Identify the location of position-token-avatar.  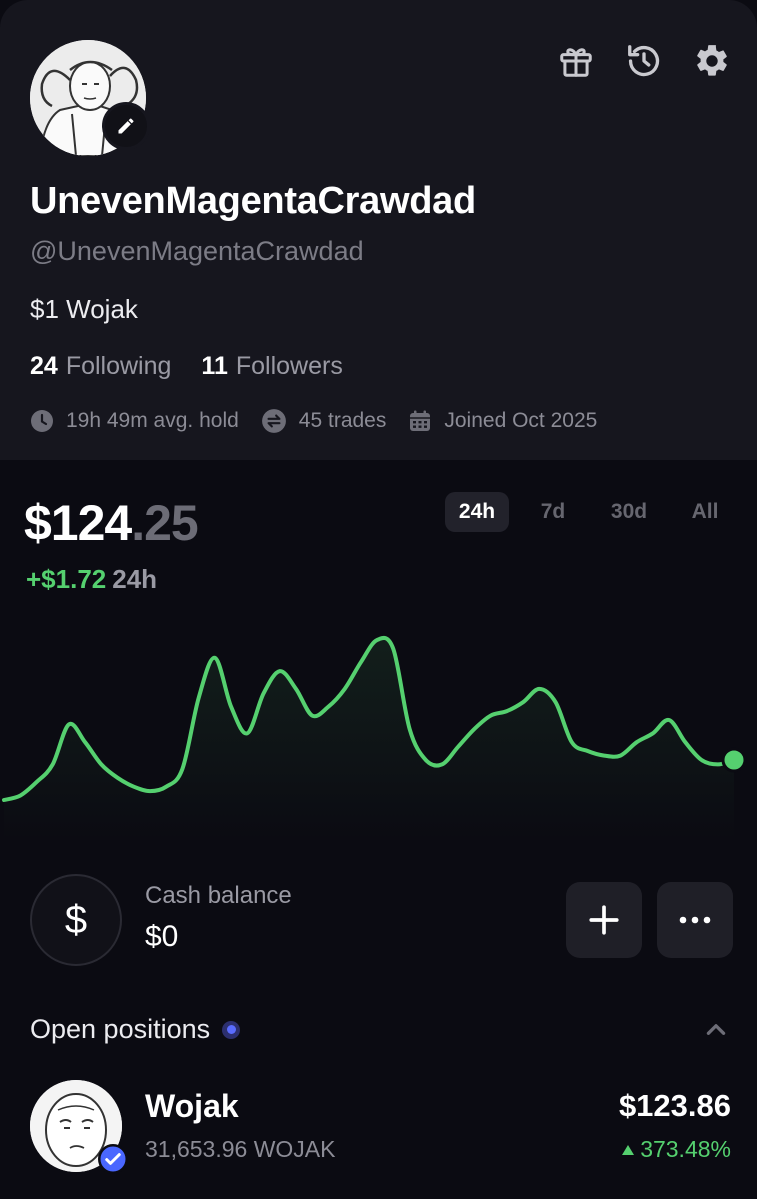
(79, 1127).